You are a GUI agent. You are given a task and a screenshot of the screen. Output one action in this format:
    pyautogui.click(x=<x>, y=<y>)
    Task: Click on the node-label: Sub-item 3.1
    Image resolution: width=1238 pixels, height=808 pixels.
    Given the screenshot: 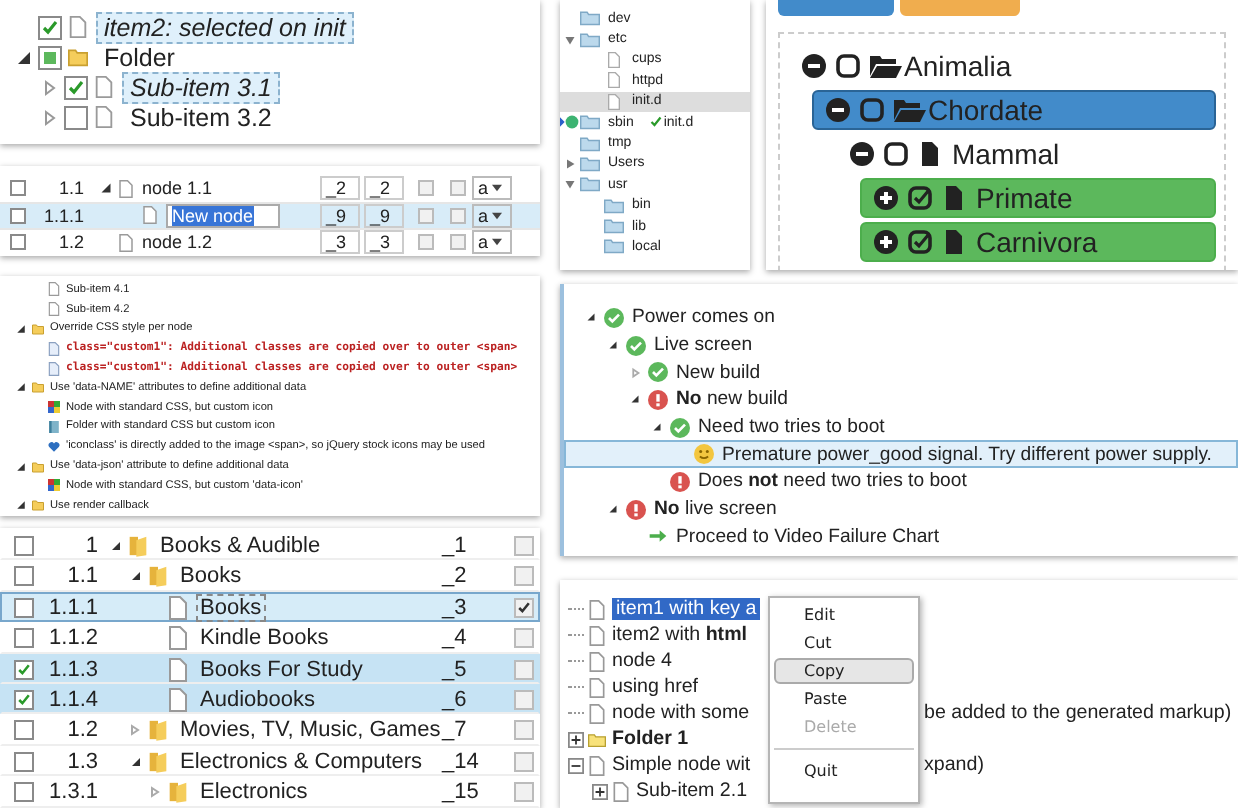 What is the action you would take?
    pyautogui.click(x=201, y=87)
    